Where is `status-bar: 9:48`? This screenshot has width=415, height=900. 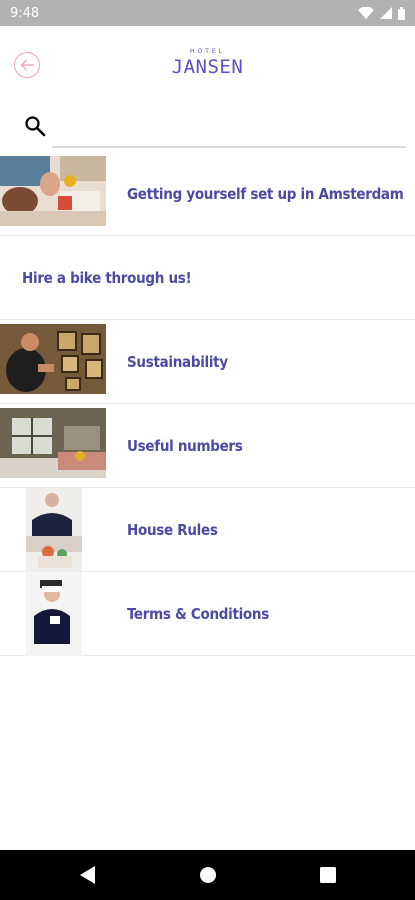 status-bar: 9:48 is located at coordinates (207, 13).